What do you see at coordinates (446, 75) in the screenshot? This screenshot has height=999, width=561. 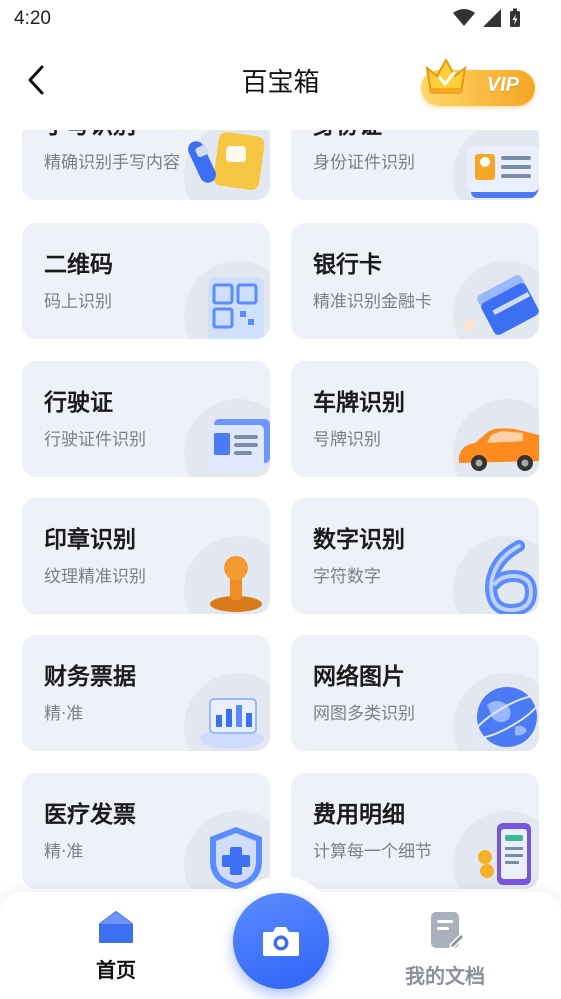 I see `crown-icon` at bounding box center [446, 75].